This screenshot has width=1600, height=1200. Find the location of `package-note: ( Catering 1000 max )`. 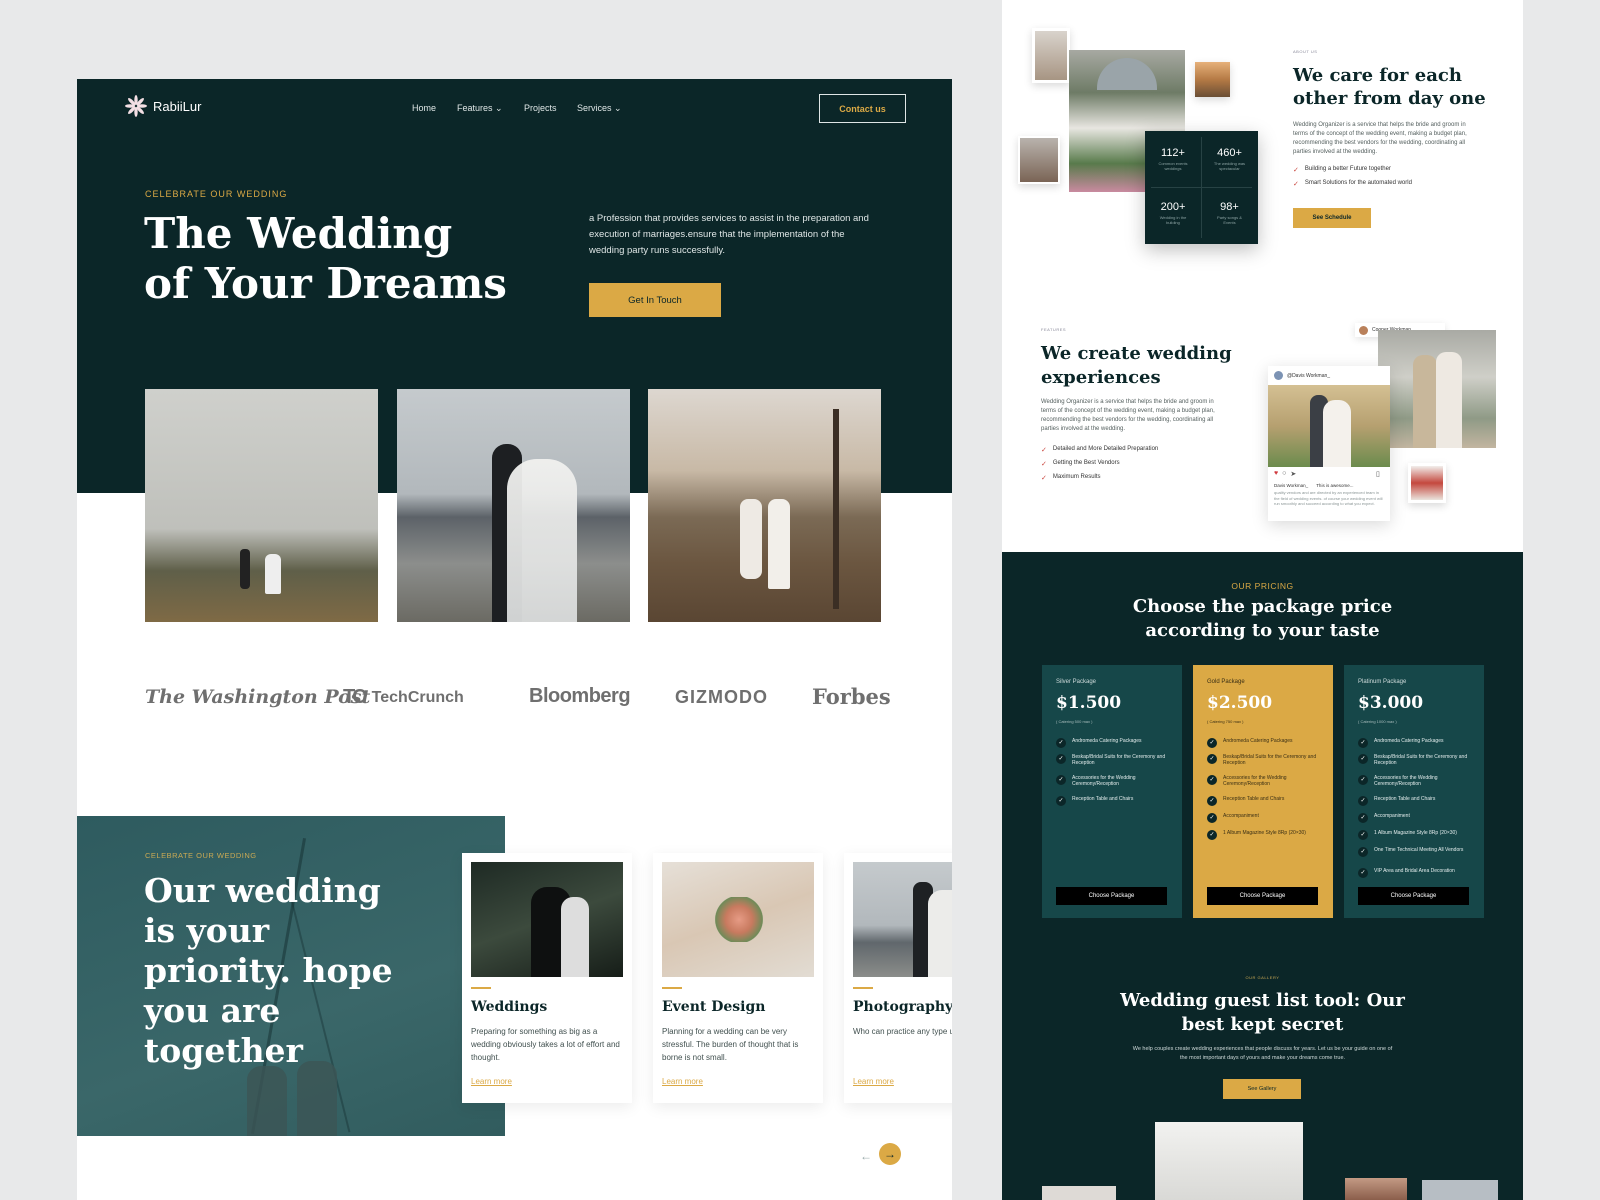

package-note: ( Catering 1000 max ) is located at coordinates (1377, 721).